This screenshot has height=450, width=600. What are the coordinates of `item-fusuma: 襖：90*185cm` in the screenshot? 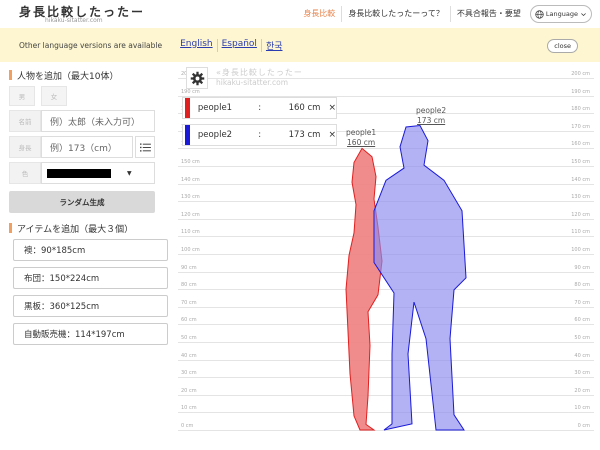 It's located at (90, 250).